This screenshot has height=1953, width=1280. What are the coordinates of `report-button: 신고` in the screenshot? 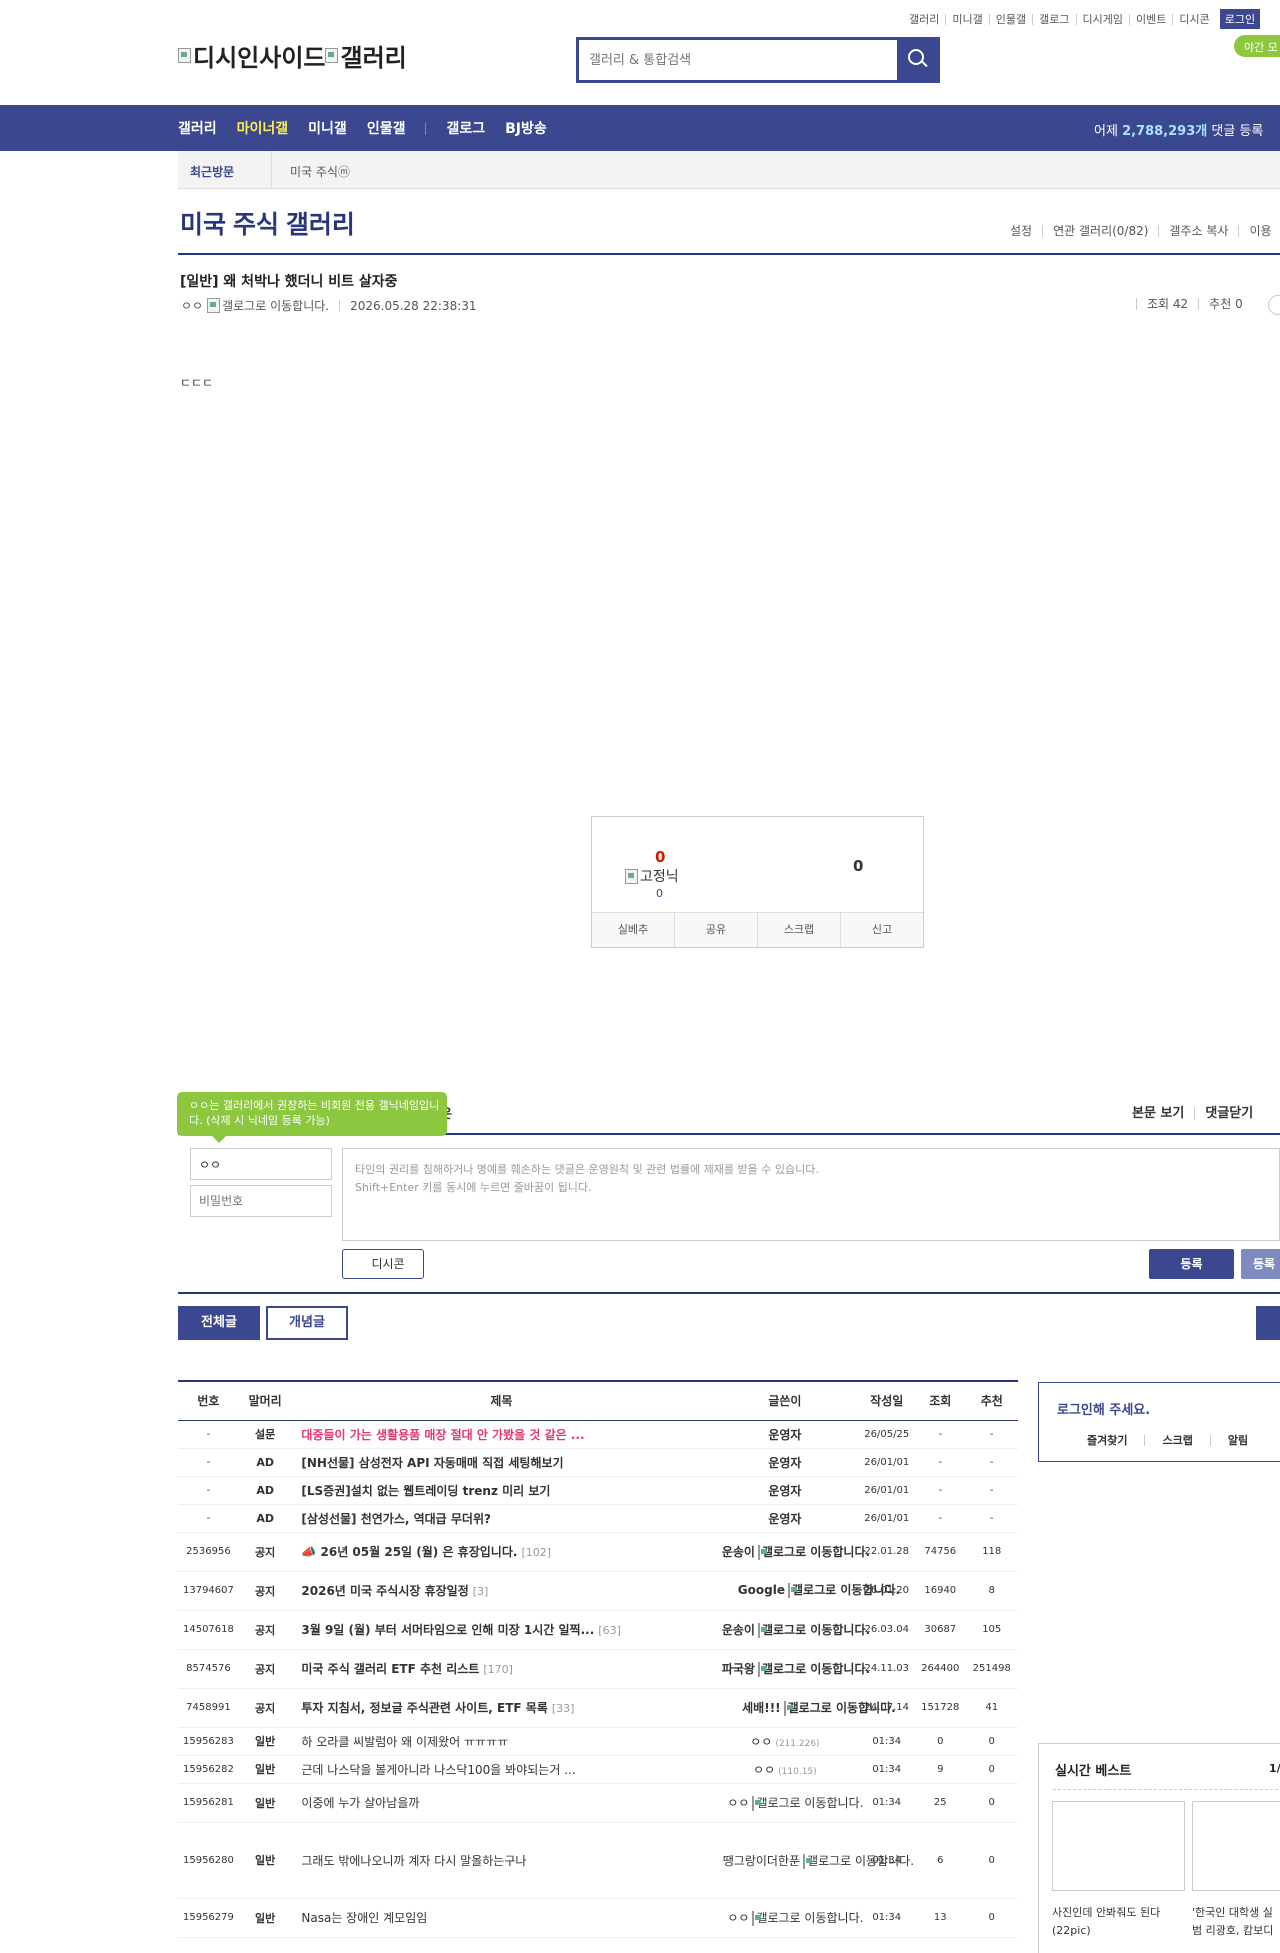 It's located at (881, 930).